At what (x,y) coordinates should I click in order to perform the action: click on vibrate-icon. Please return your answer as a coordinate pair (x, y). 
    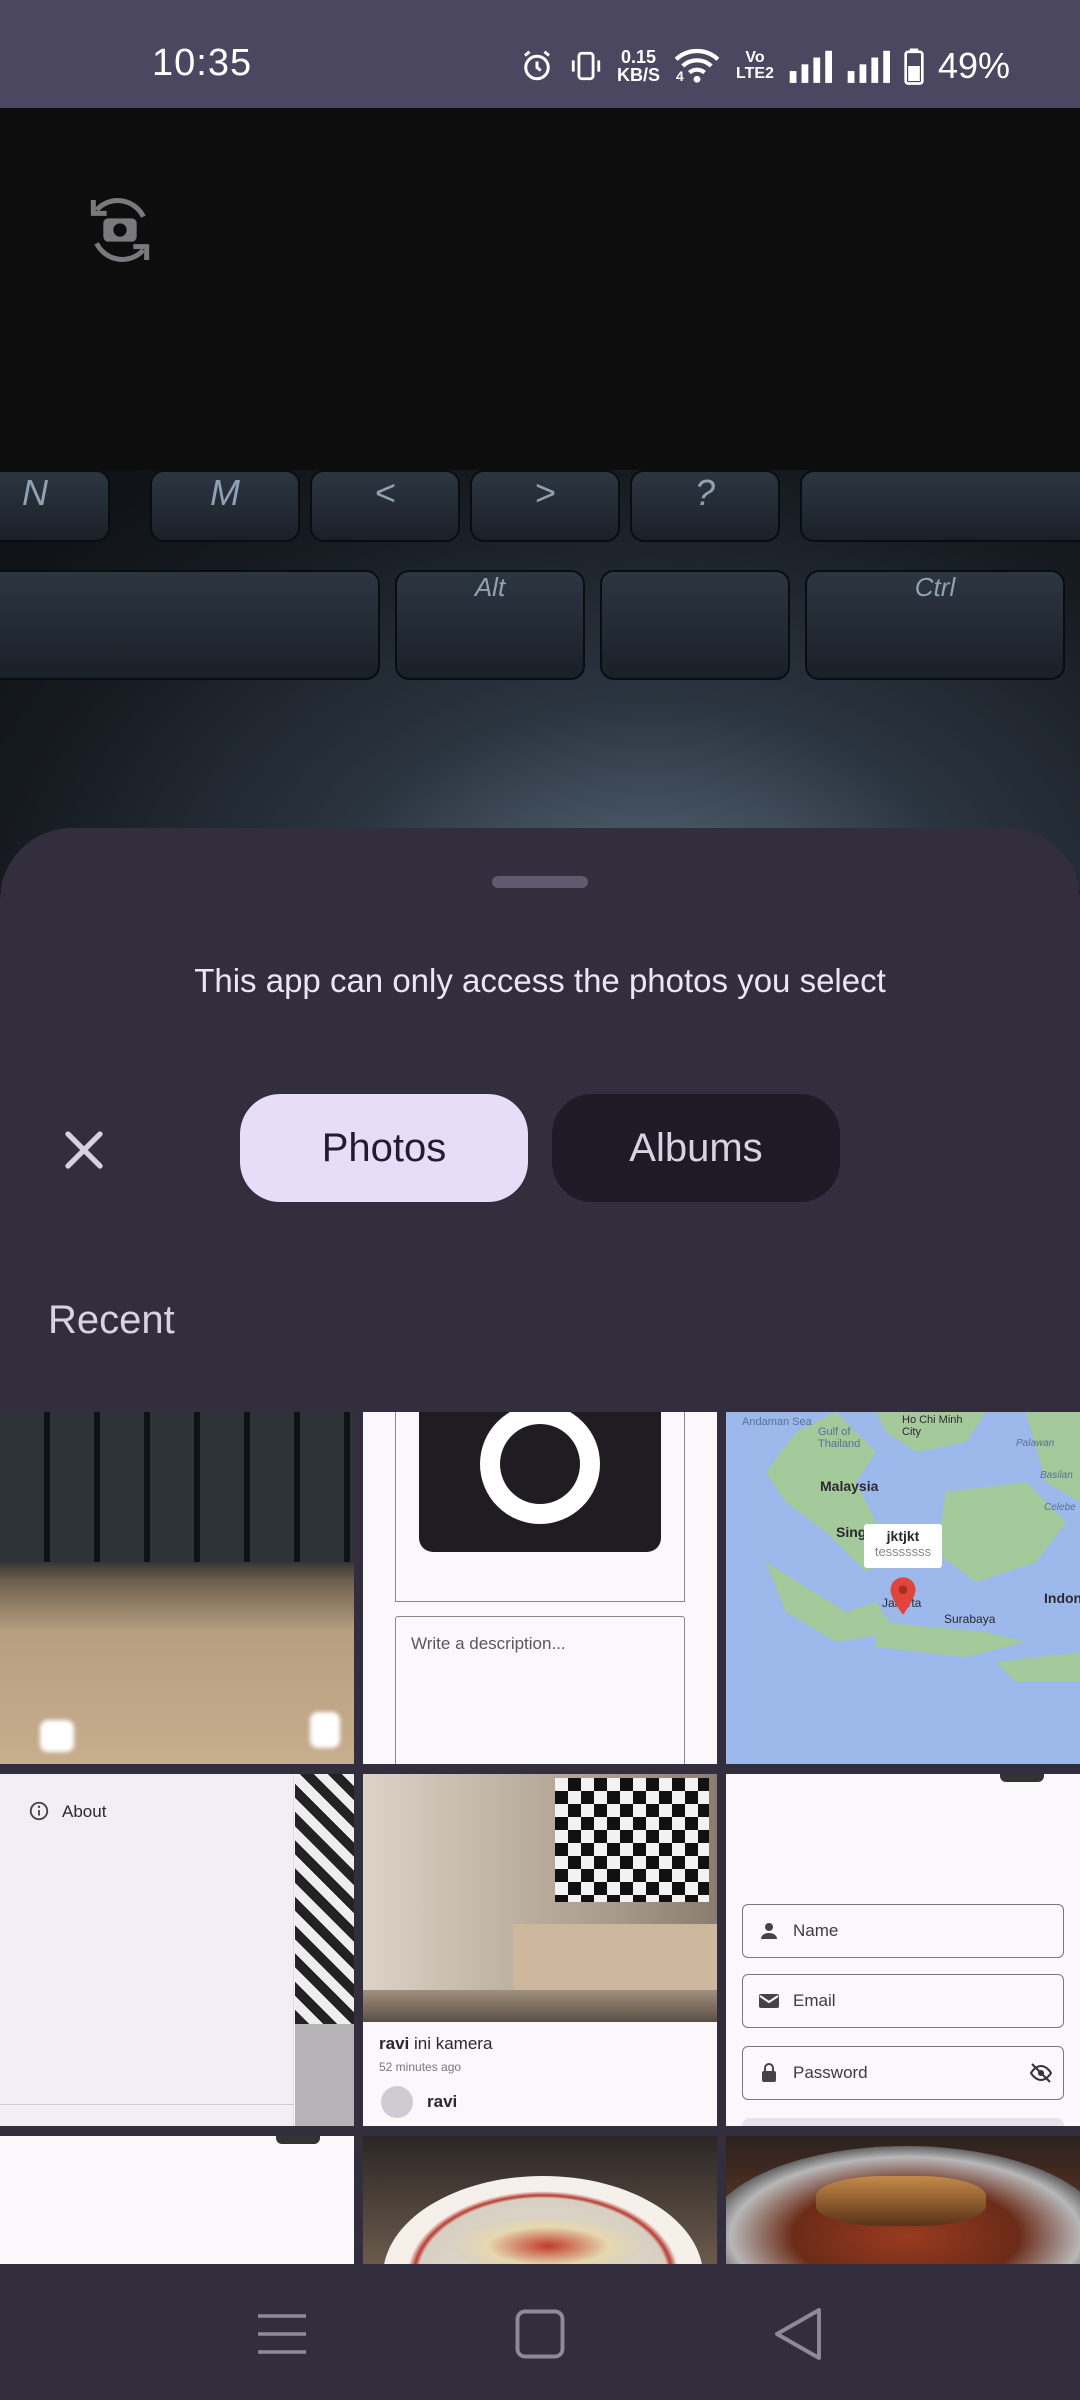
    Looking at the image, I should click on (586, 66).